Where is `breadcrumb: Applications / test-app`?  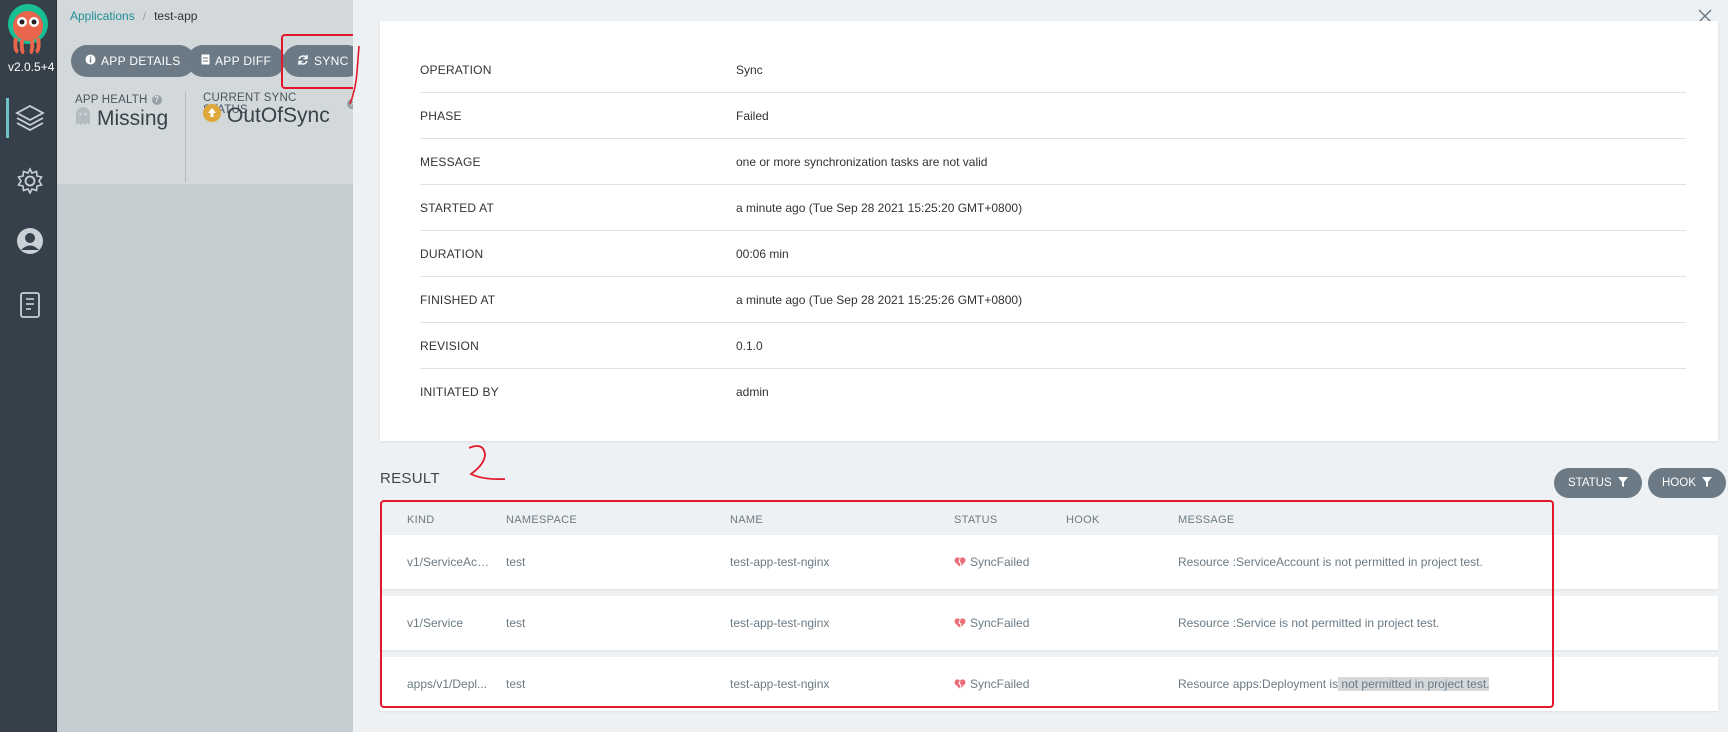 breadcrumb: Applications / test-app is located at coordinates (133, 16).